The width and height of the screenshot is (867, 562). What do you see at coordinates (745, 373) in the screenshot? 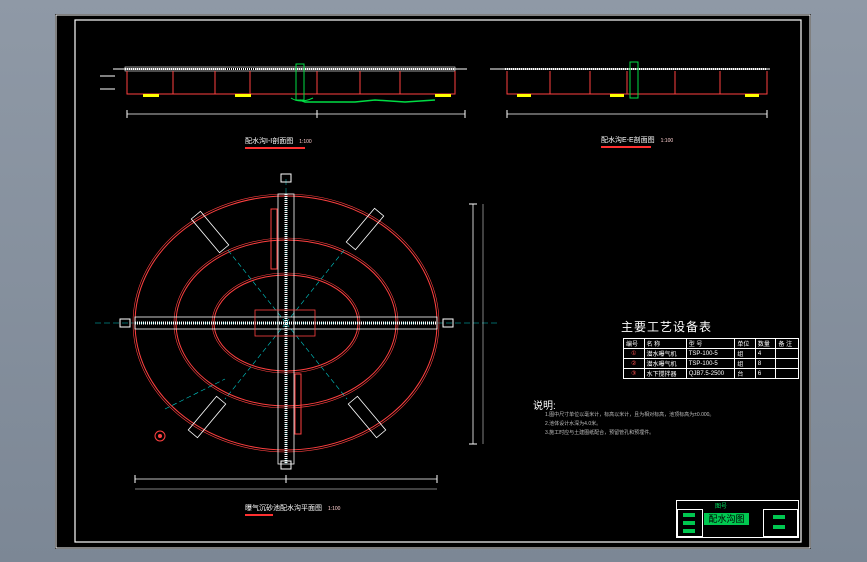
I see `row-unit: 台` at bounding box center [745, 373].